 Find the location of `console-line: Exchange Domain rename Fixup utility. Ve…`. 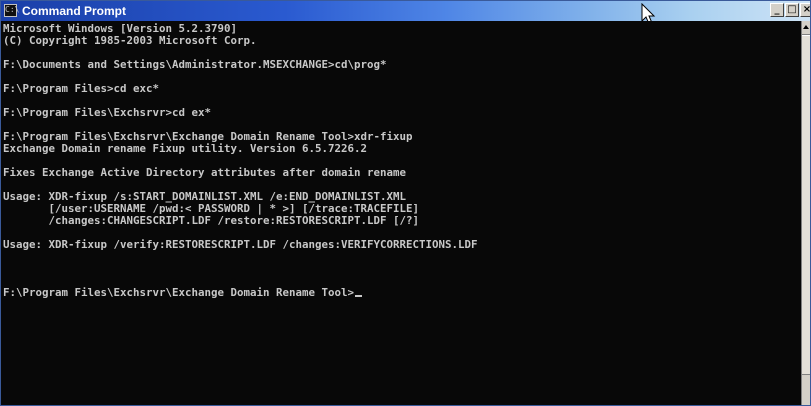

console-line: Exchange Domain rename Fixup utility. Ve… is located at coordinates (185, 148).